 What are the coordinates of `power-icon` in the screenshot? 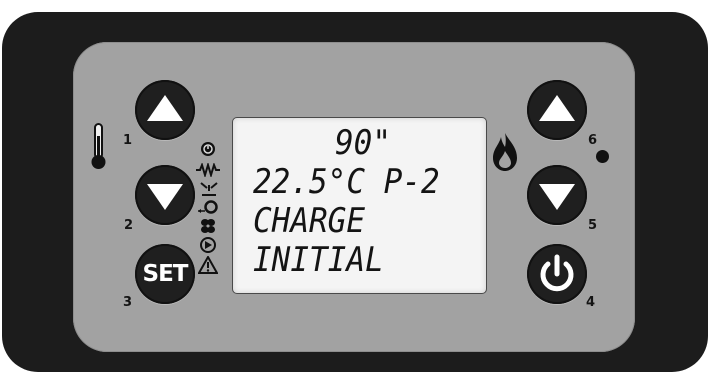 It's located at (557, 273).